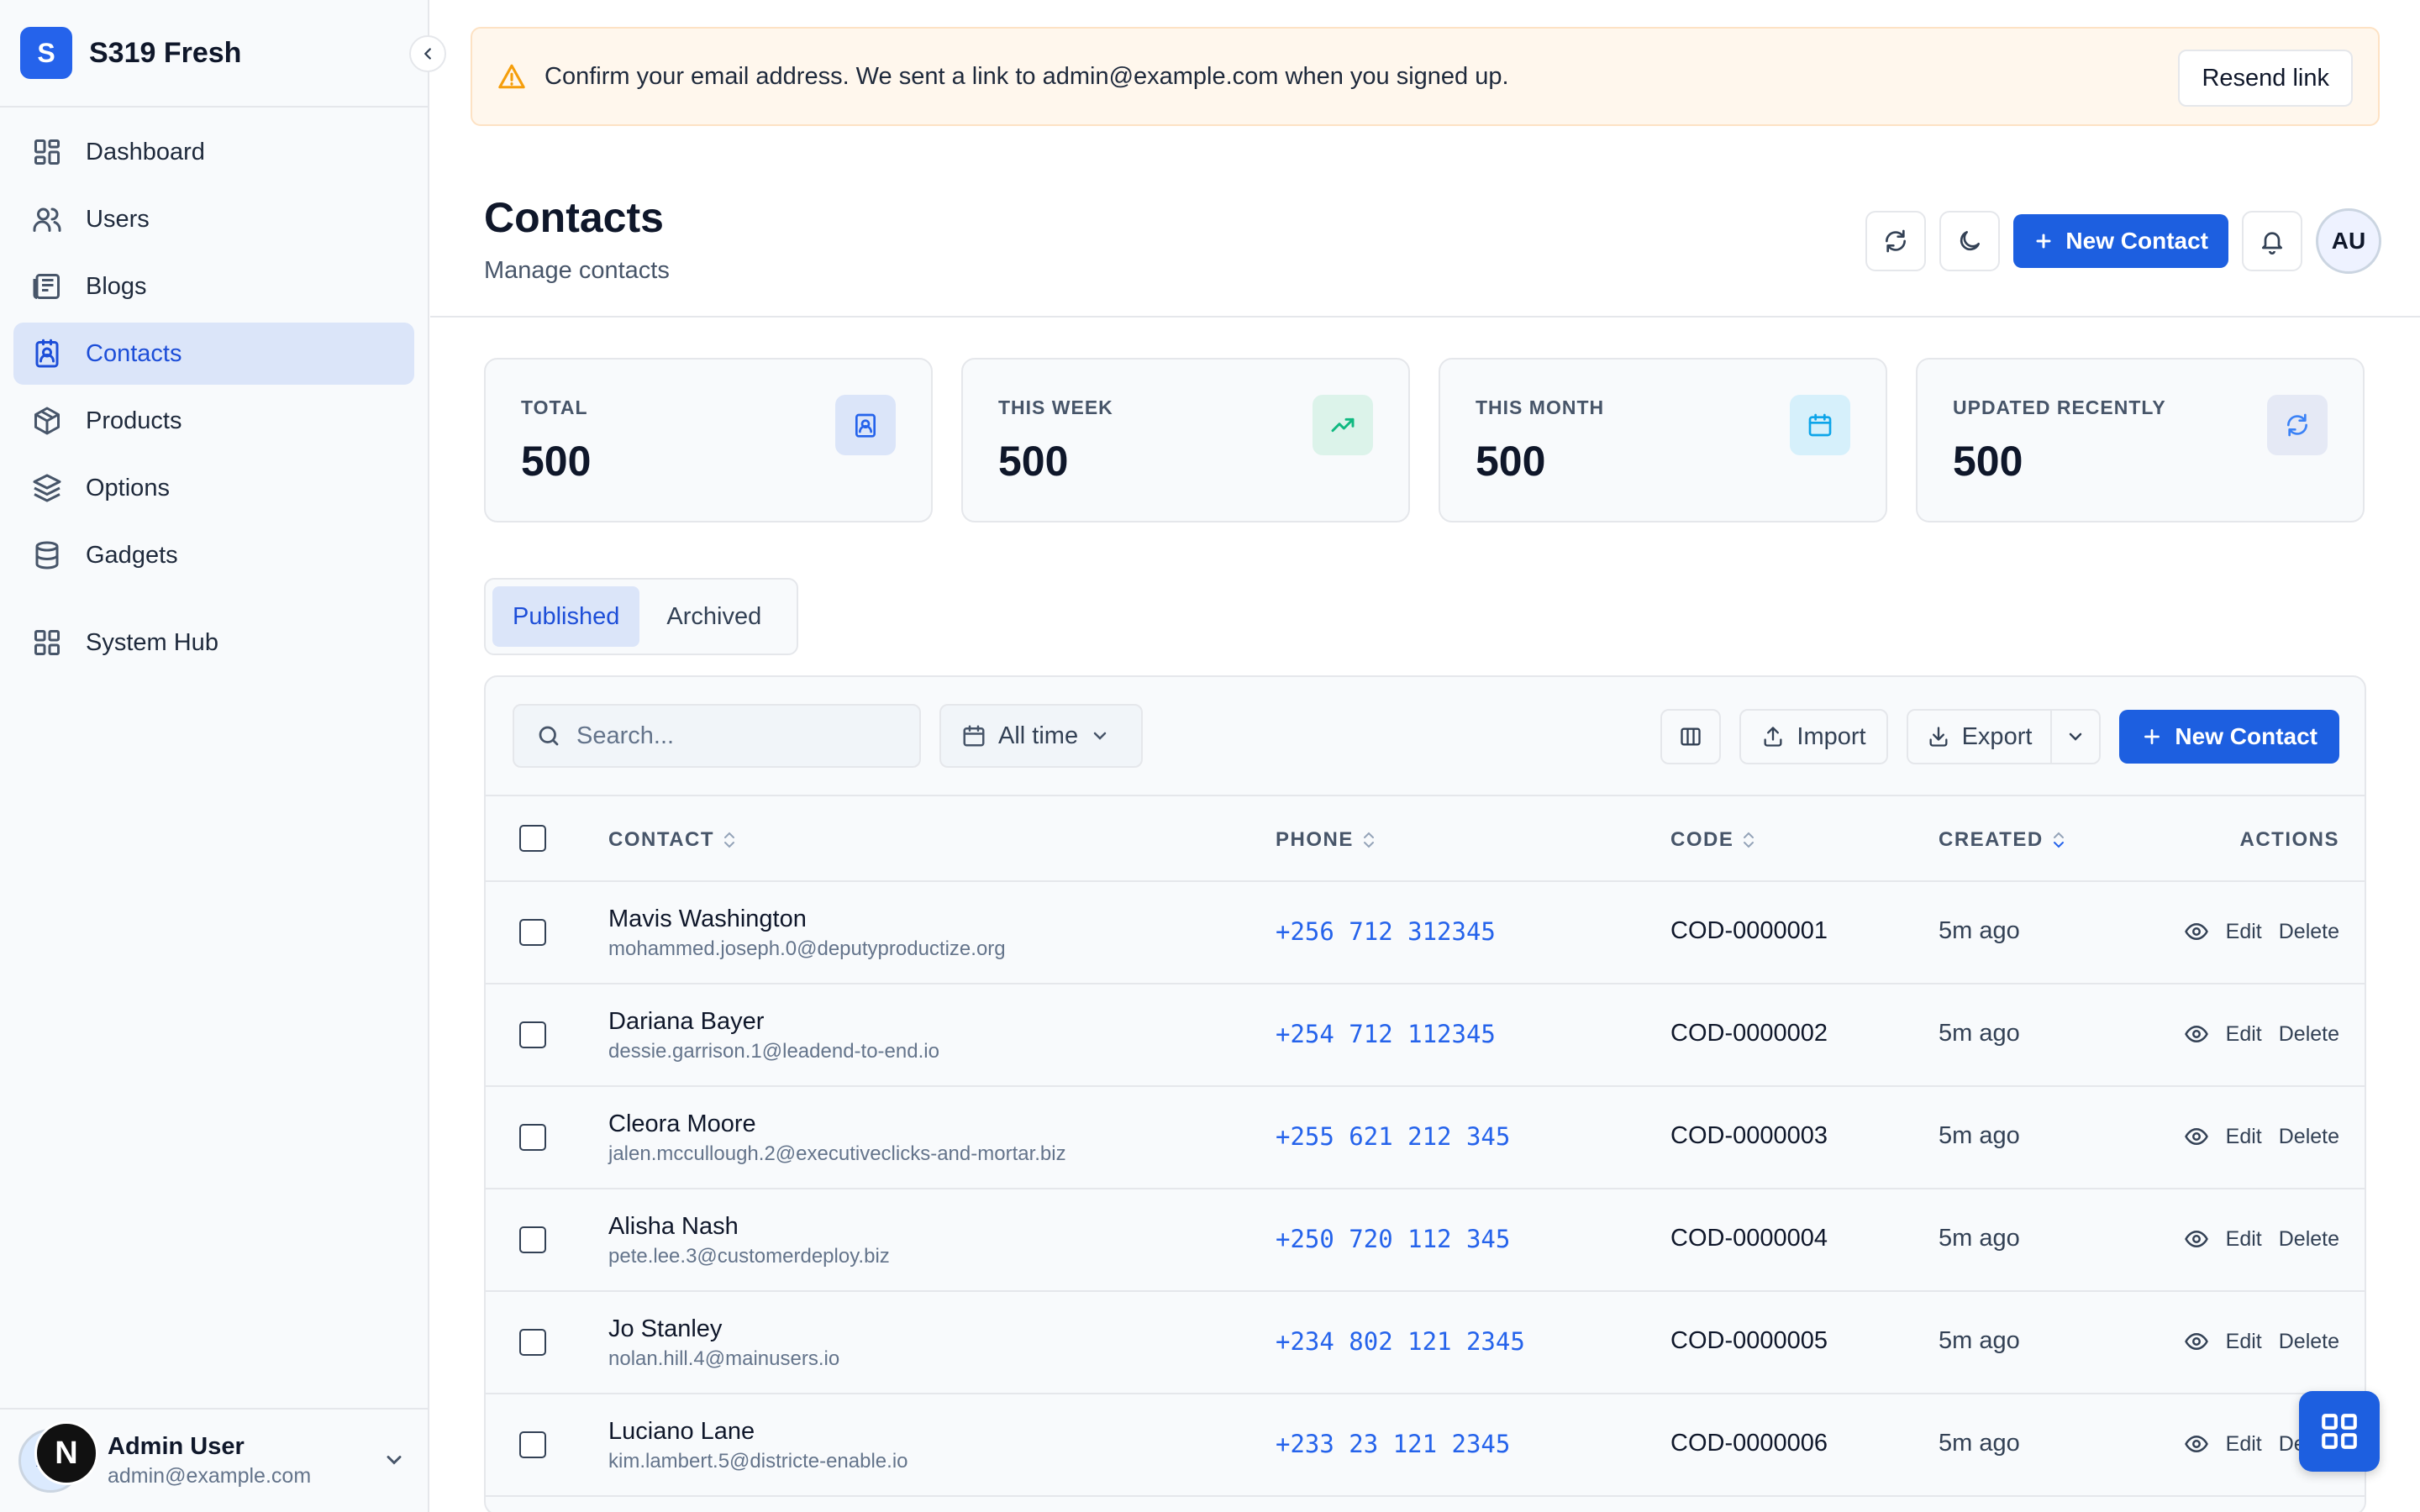  What do you see at coordinates (682, 1124) in the screenshot?
I see `contact-name: Cleora Moore` at bounding box center [682, 1124].